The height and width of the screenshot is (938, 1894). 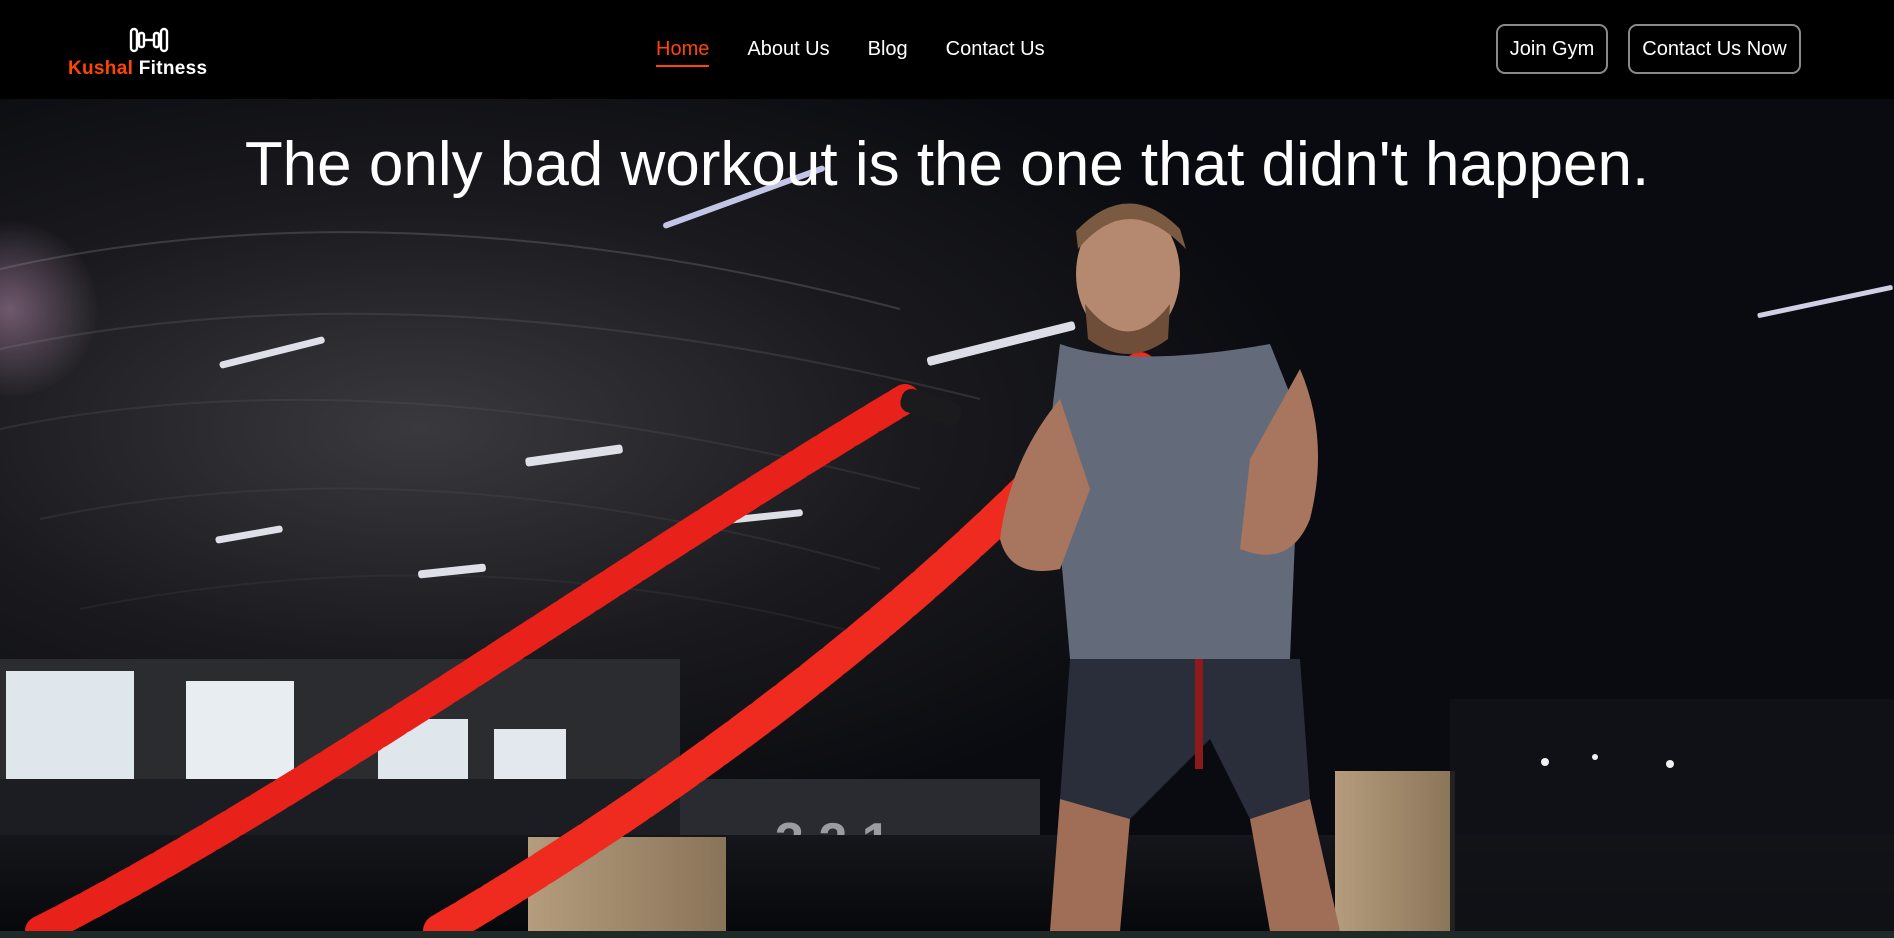 I want to click on dumbbell-icon, so click(x=149, y=40).